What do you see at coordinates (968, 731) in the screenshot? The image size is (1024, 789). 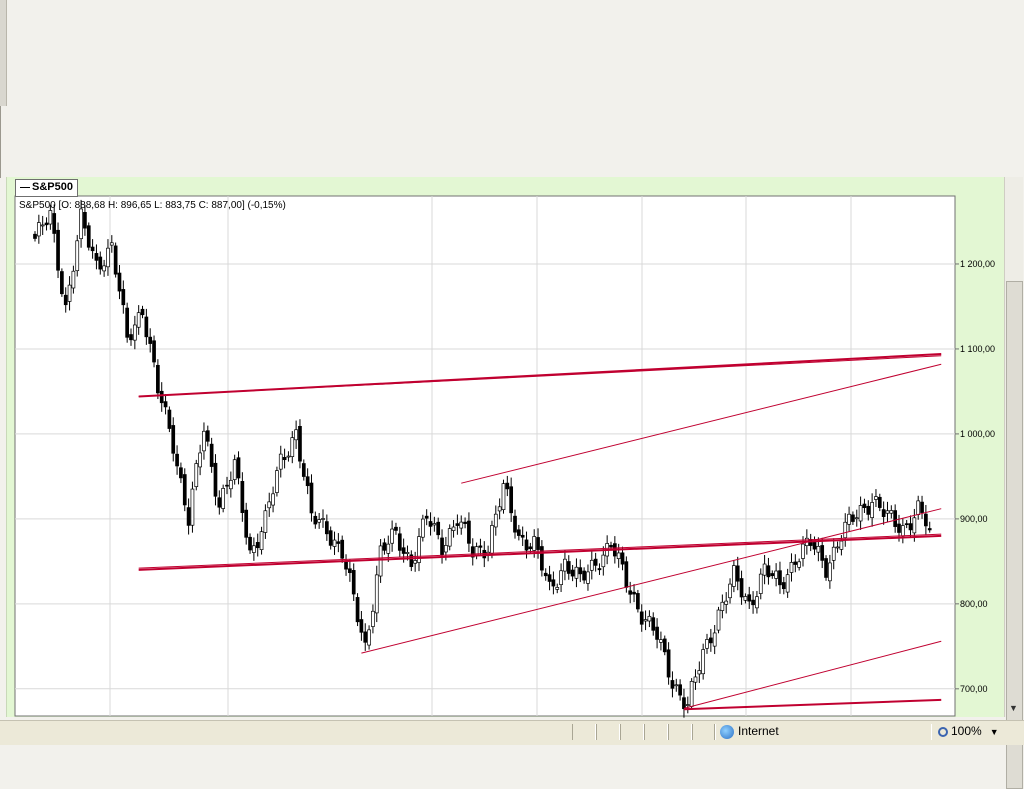 I see `zoom-control: 100% ▼` at bounding box center [968, 731].